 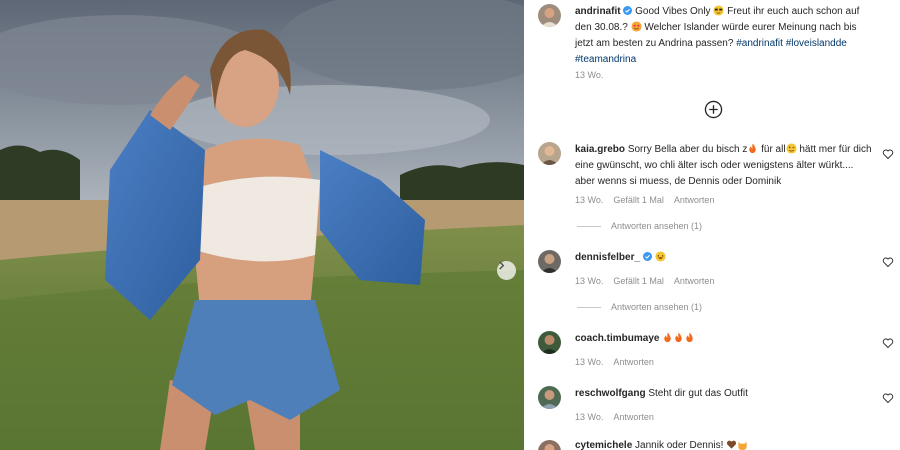 I want to click on brown-heart-emoji-icon, so click(x=732, y=444).